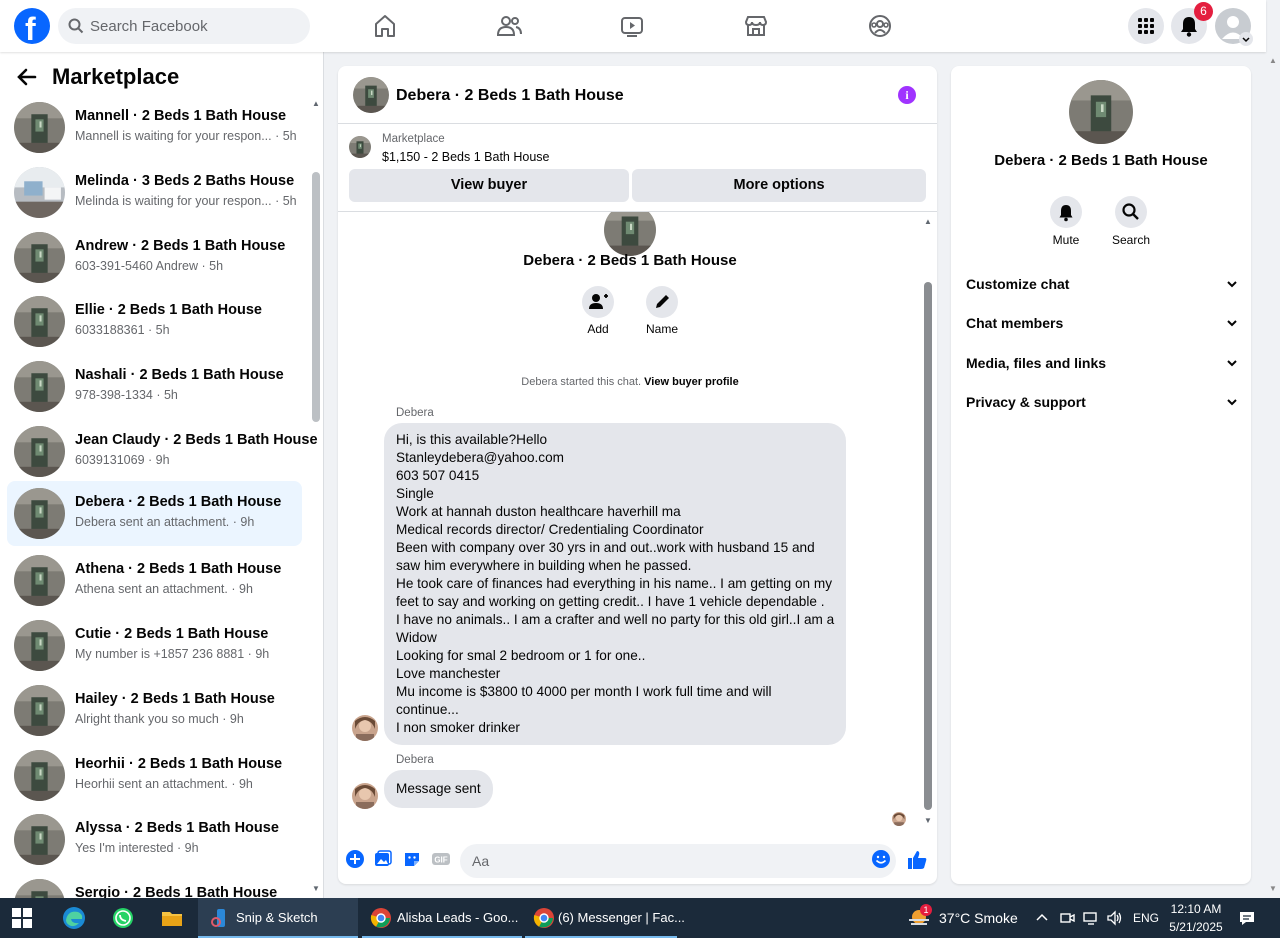  What do you see at coordinates (22, 918) in the screenshot?
I see `windows-start-icon` at bounding box center [22, 918].